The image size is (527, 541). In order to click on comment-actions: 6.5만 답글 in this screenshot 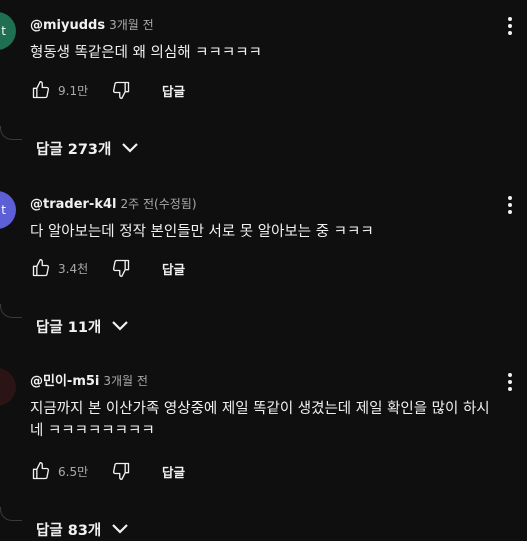, I will do `click(107, 471)`.